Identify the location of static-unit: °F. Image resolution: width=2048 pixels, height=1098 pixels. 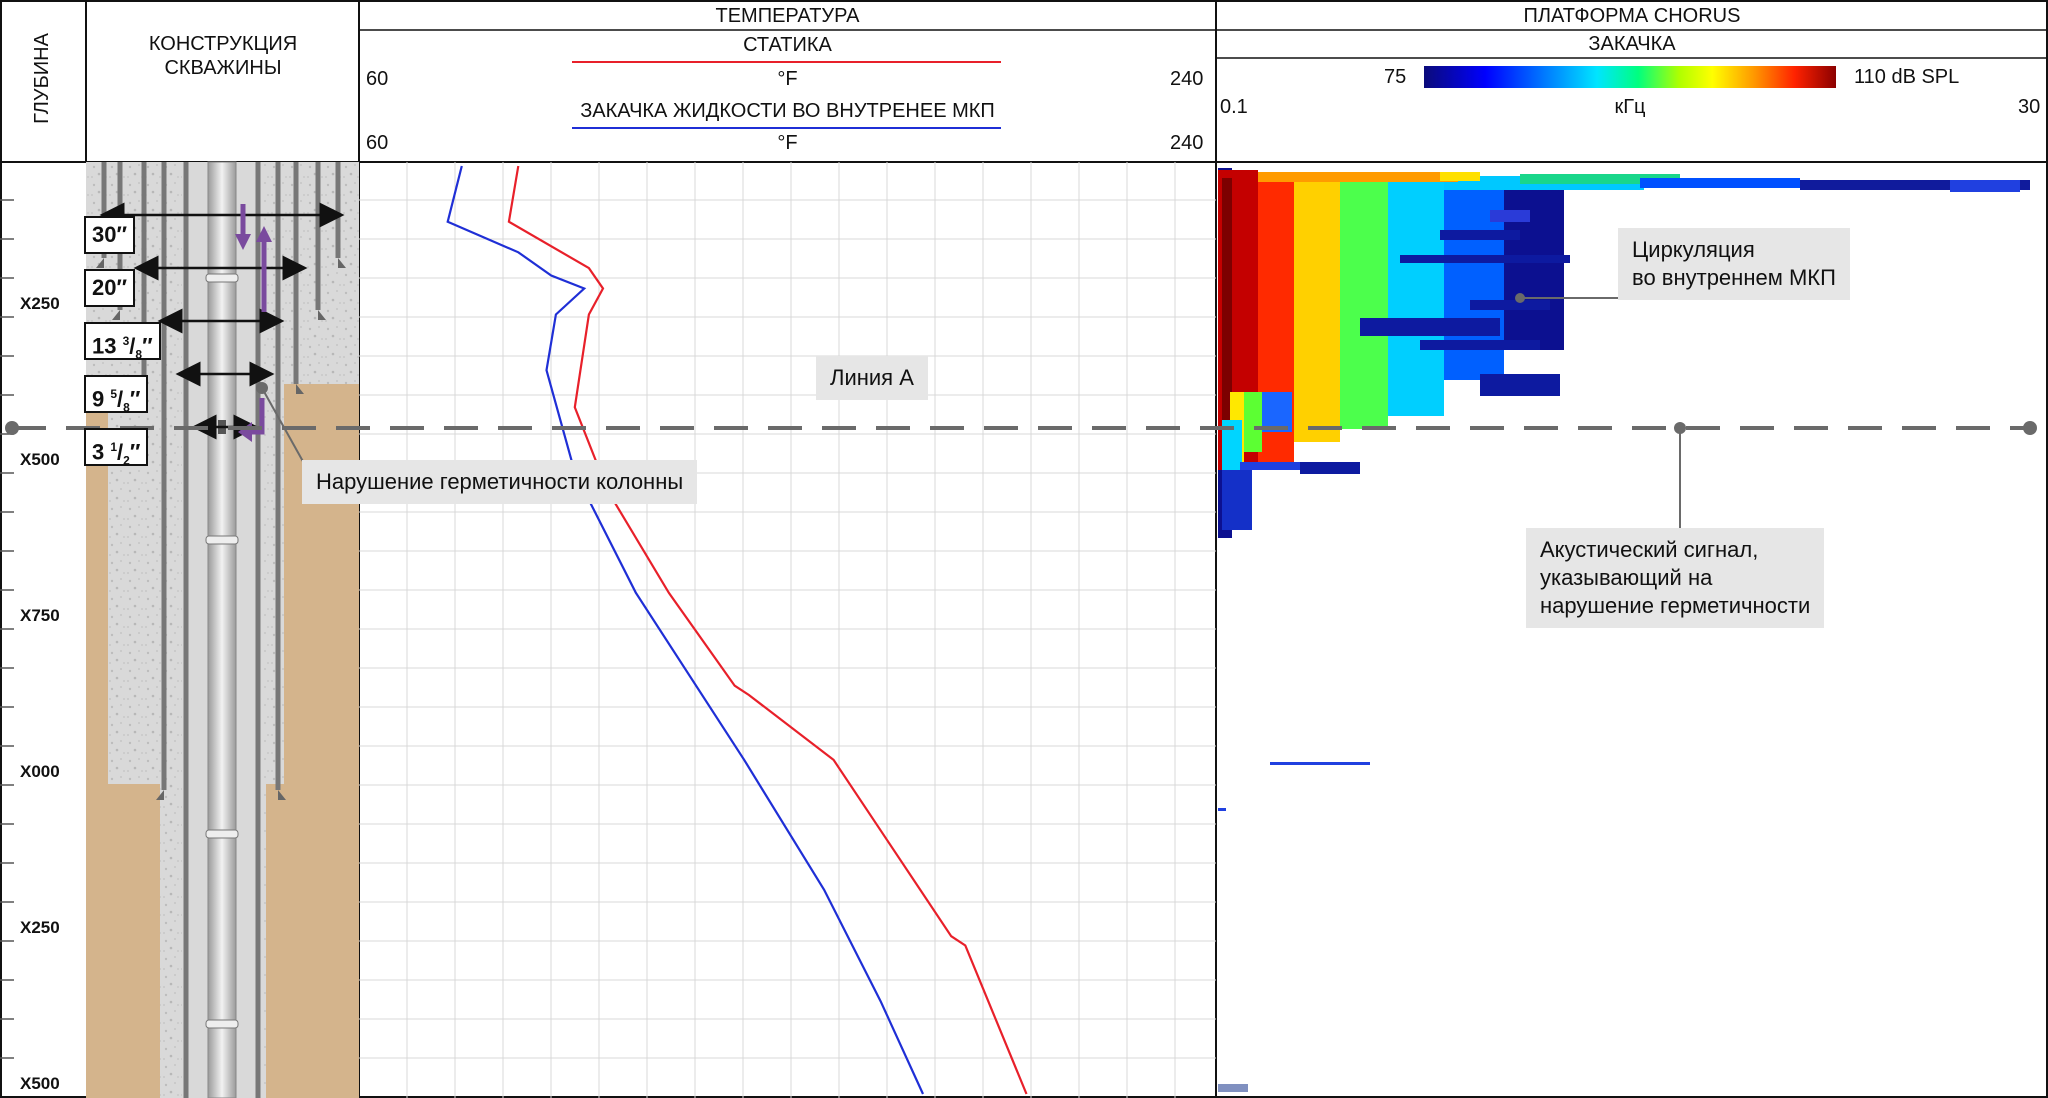
(787, 79).